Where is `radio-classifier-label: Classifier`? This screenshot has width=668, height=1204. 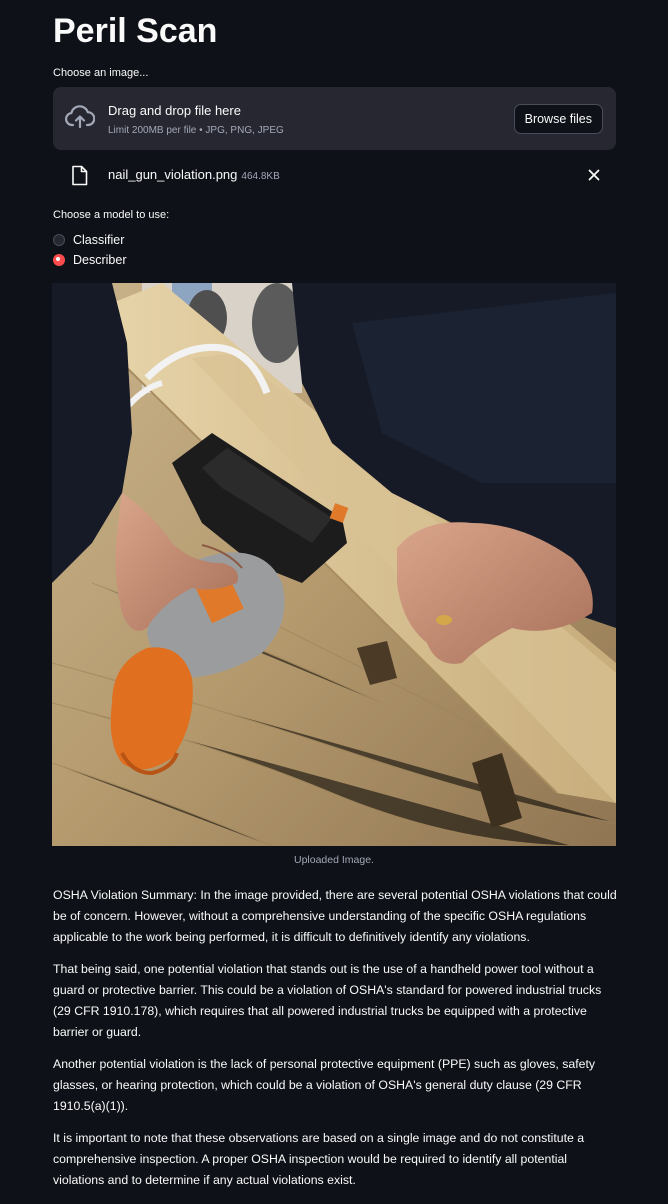 radio-classifier-label: Classifier is located at coordinates (99, 240).